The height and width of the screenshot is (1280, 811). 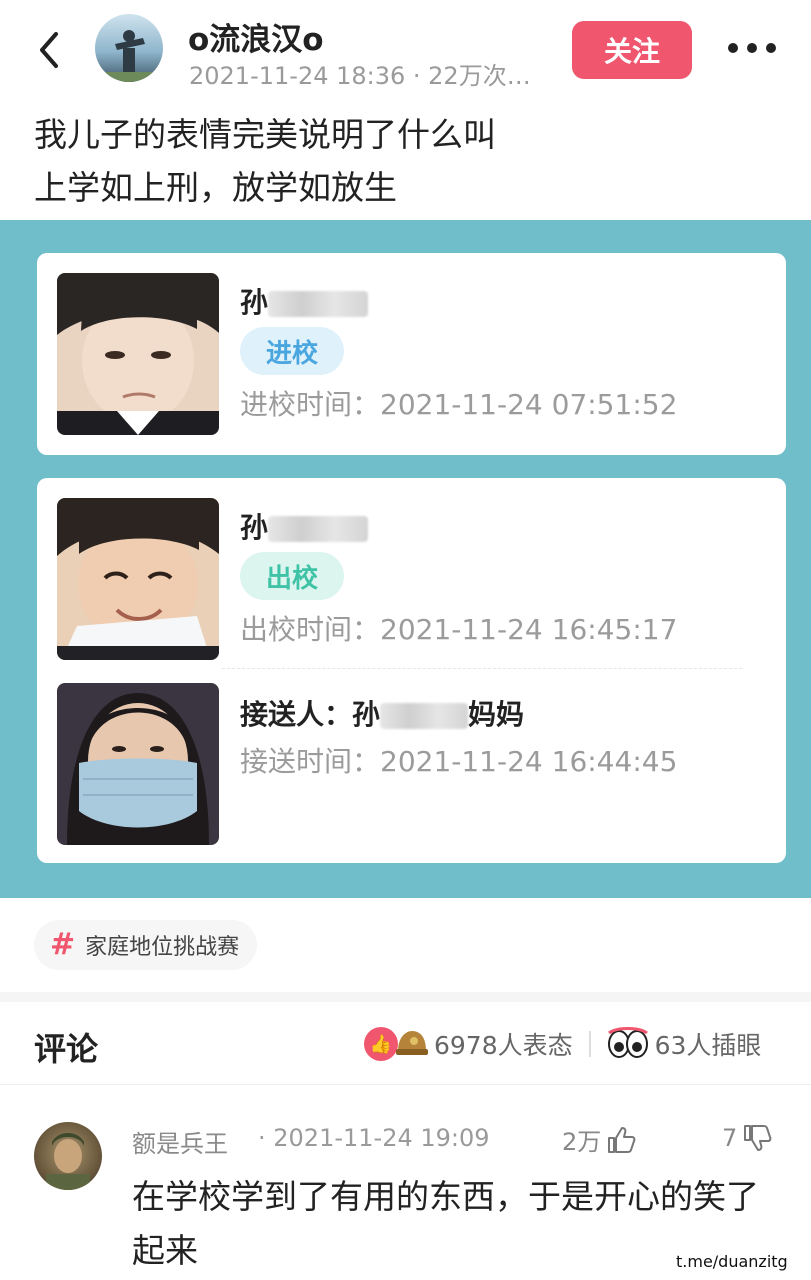 I want to click on sticker-count: 63人插眼, so click(x=708, y=1045).